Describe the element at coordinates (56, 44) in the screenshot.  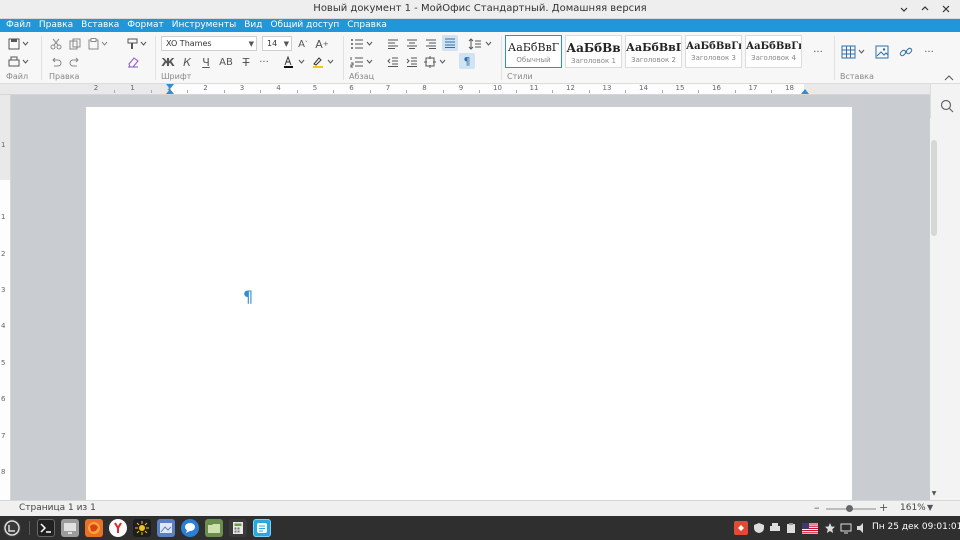
I see `cut-button` at that location.